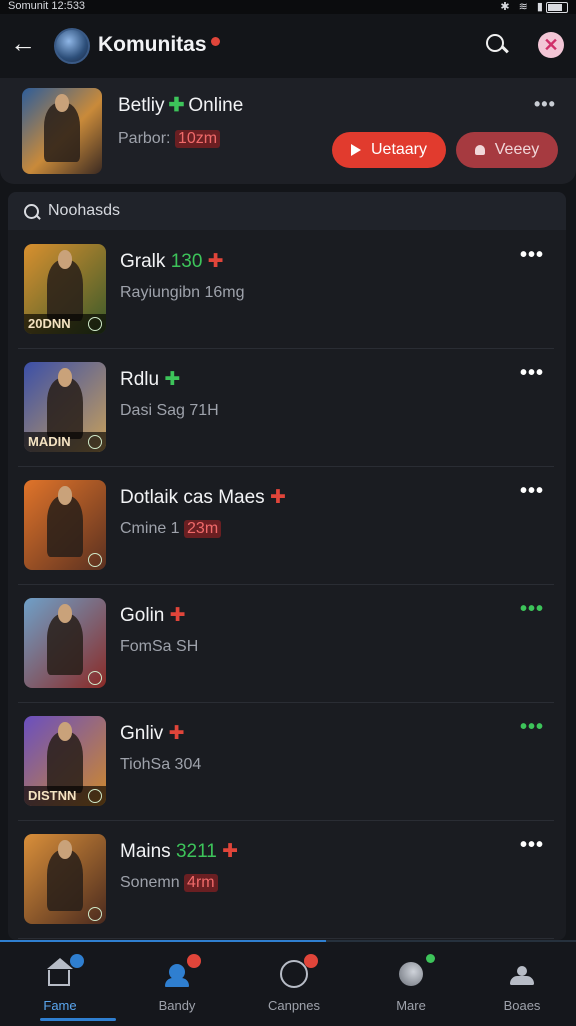  What do you see at coordinates (215, 41) in the screenshot?
I see `notification-dot-icon` at bounding box center [215, 41].